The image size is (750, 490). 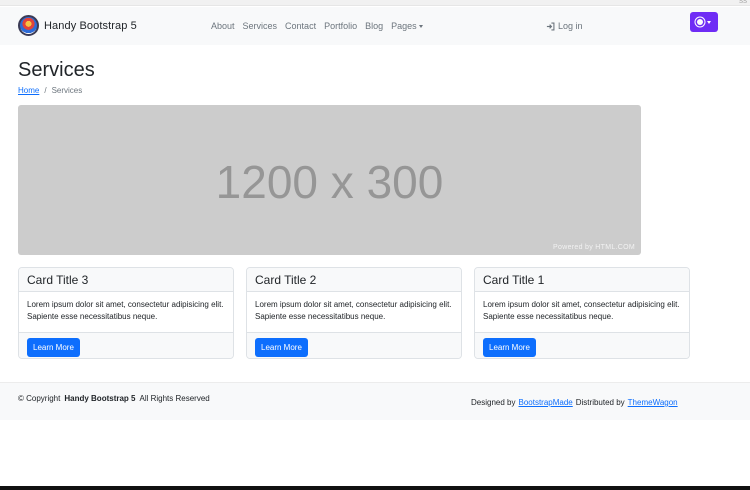 What do you see at coordinates (100, 398) in the screenshot?
I see `copyright-brand: Handy Bootstrap 5` at bounding box center [100, 398].